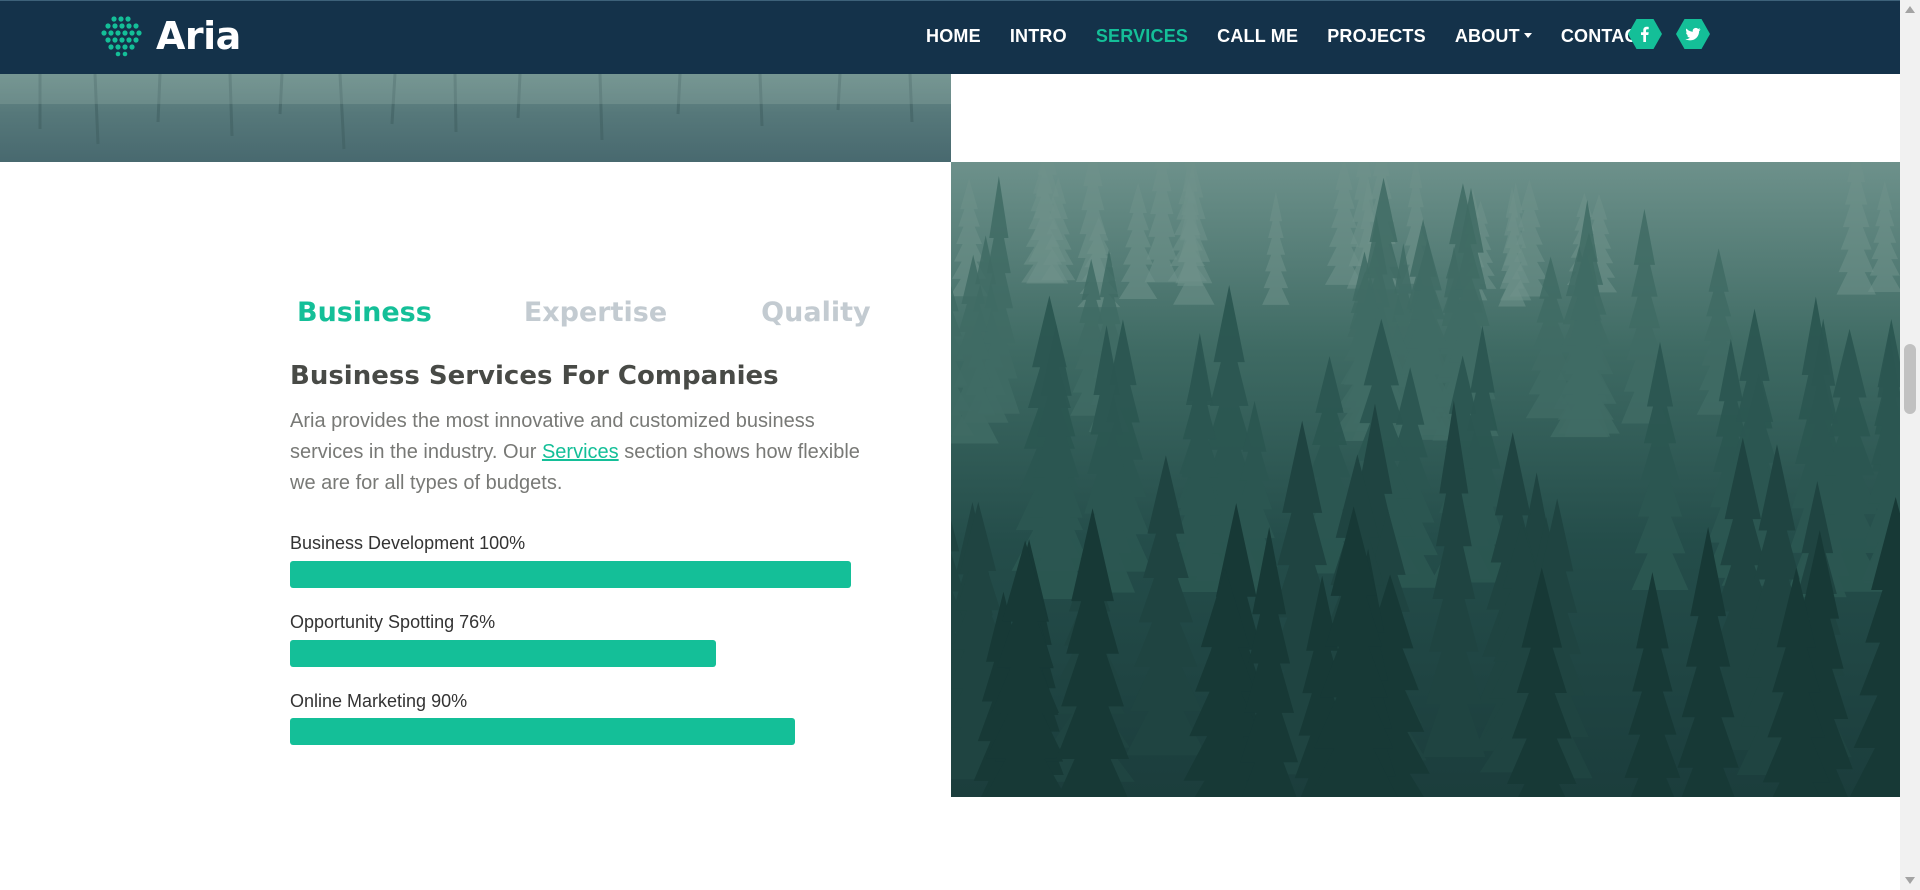  I want to click on logo: Aria, so click(170, 36).